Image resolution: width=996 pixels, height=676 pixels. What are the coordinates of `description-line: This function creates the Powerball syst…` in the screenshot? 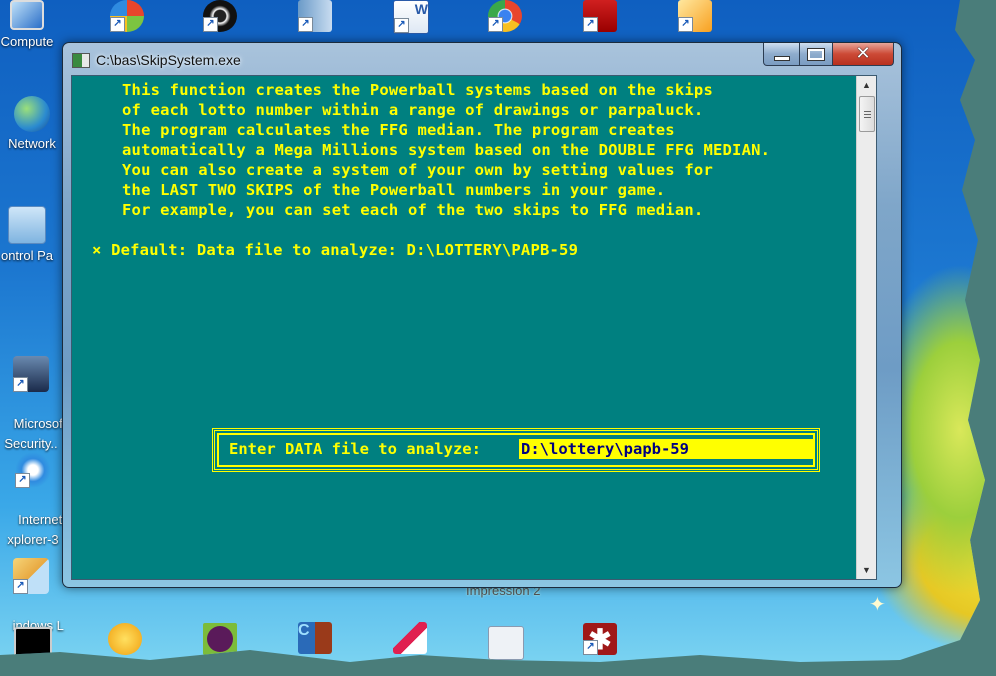 It's located at (417, 90).